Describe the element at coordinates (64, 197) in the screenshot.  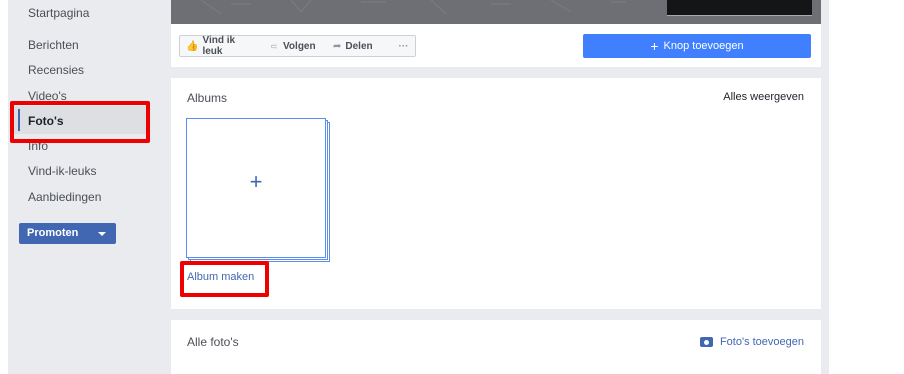
I see `sidebar-item-aanbiedingen: Aanbiedingen` at that location.